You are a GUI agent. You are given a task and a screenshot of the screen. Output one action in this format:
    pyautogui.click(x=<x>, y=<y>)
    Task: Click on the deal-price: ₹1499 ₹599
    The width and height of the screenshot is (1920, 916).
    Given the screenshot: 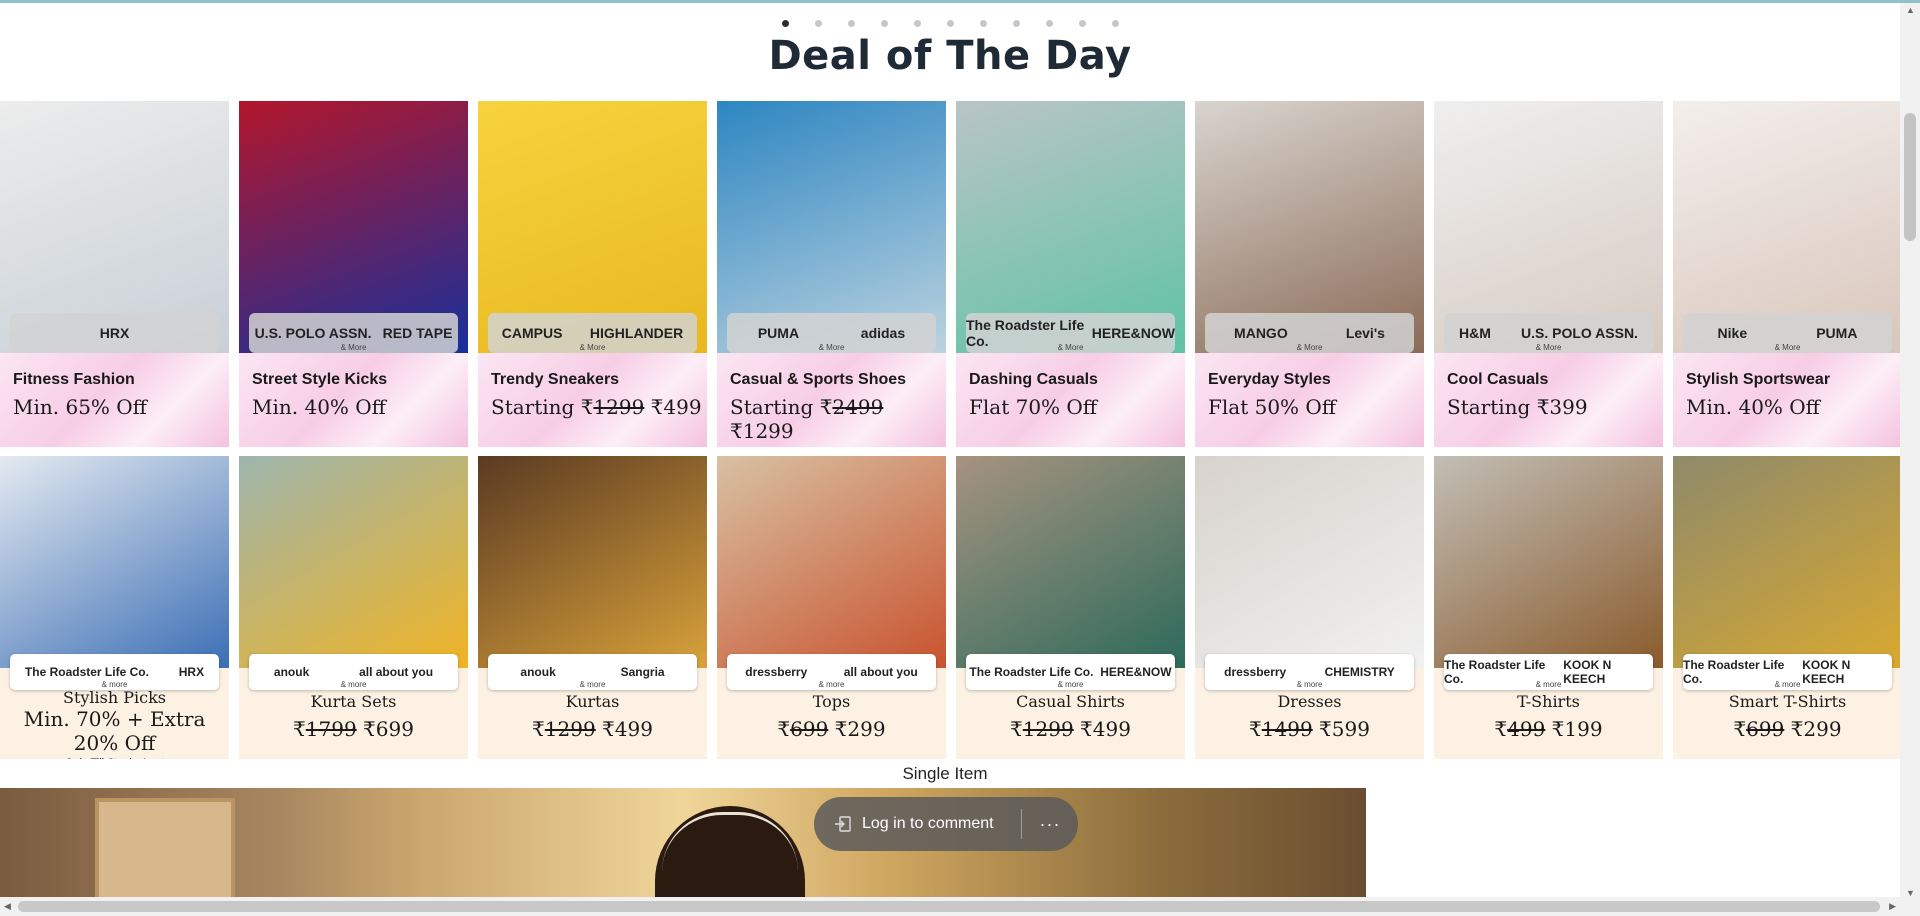 What is the action you would take?
    pyautogui.click(x=1309, y=729)
    